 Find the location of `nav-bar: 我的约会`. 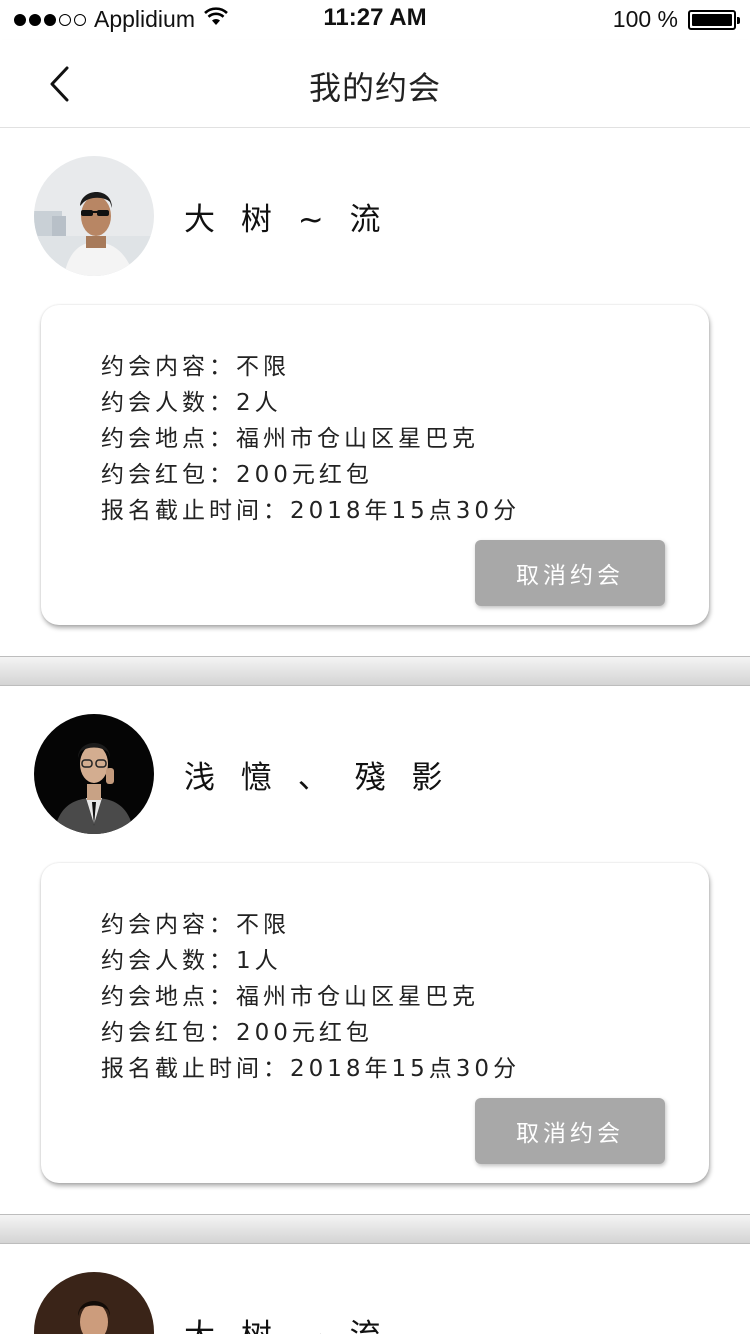

nav-bar: 我的约会 is located at coordinates (375, 84).